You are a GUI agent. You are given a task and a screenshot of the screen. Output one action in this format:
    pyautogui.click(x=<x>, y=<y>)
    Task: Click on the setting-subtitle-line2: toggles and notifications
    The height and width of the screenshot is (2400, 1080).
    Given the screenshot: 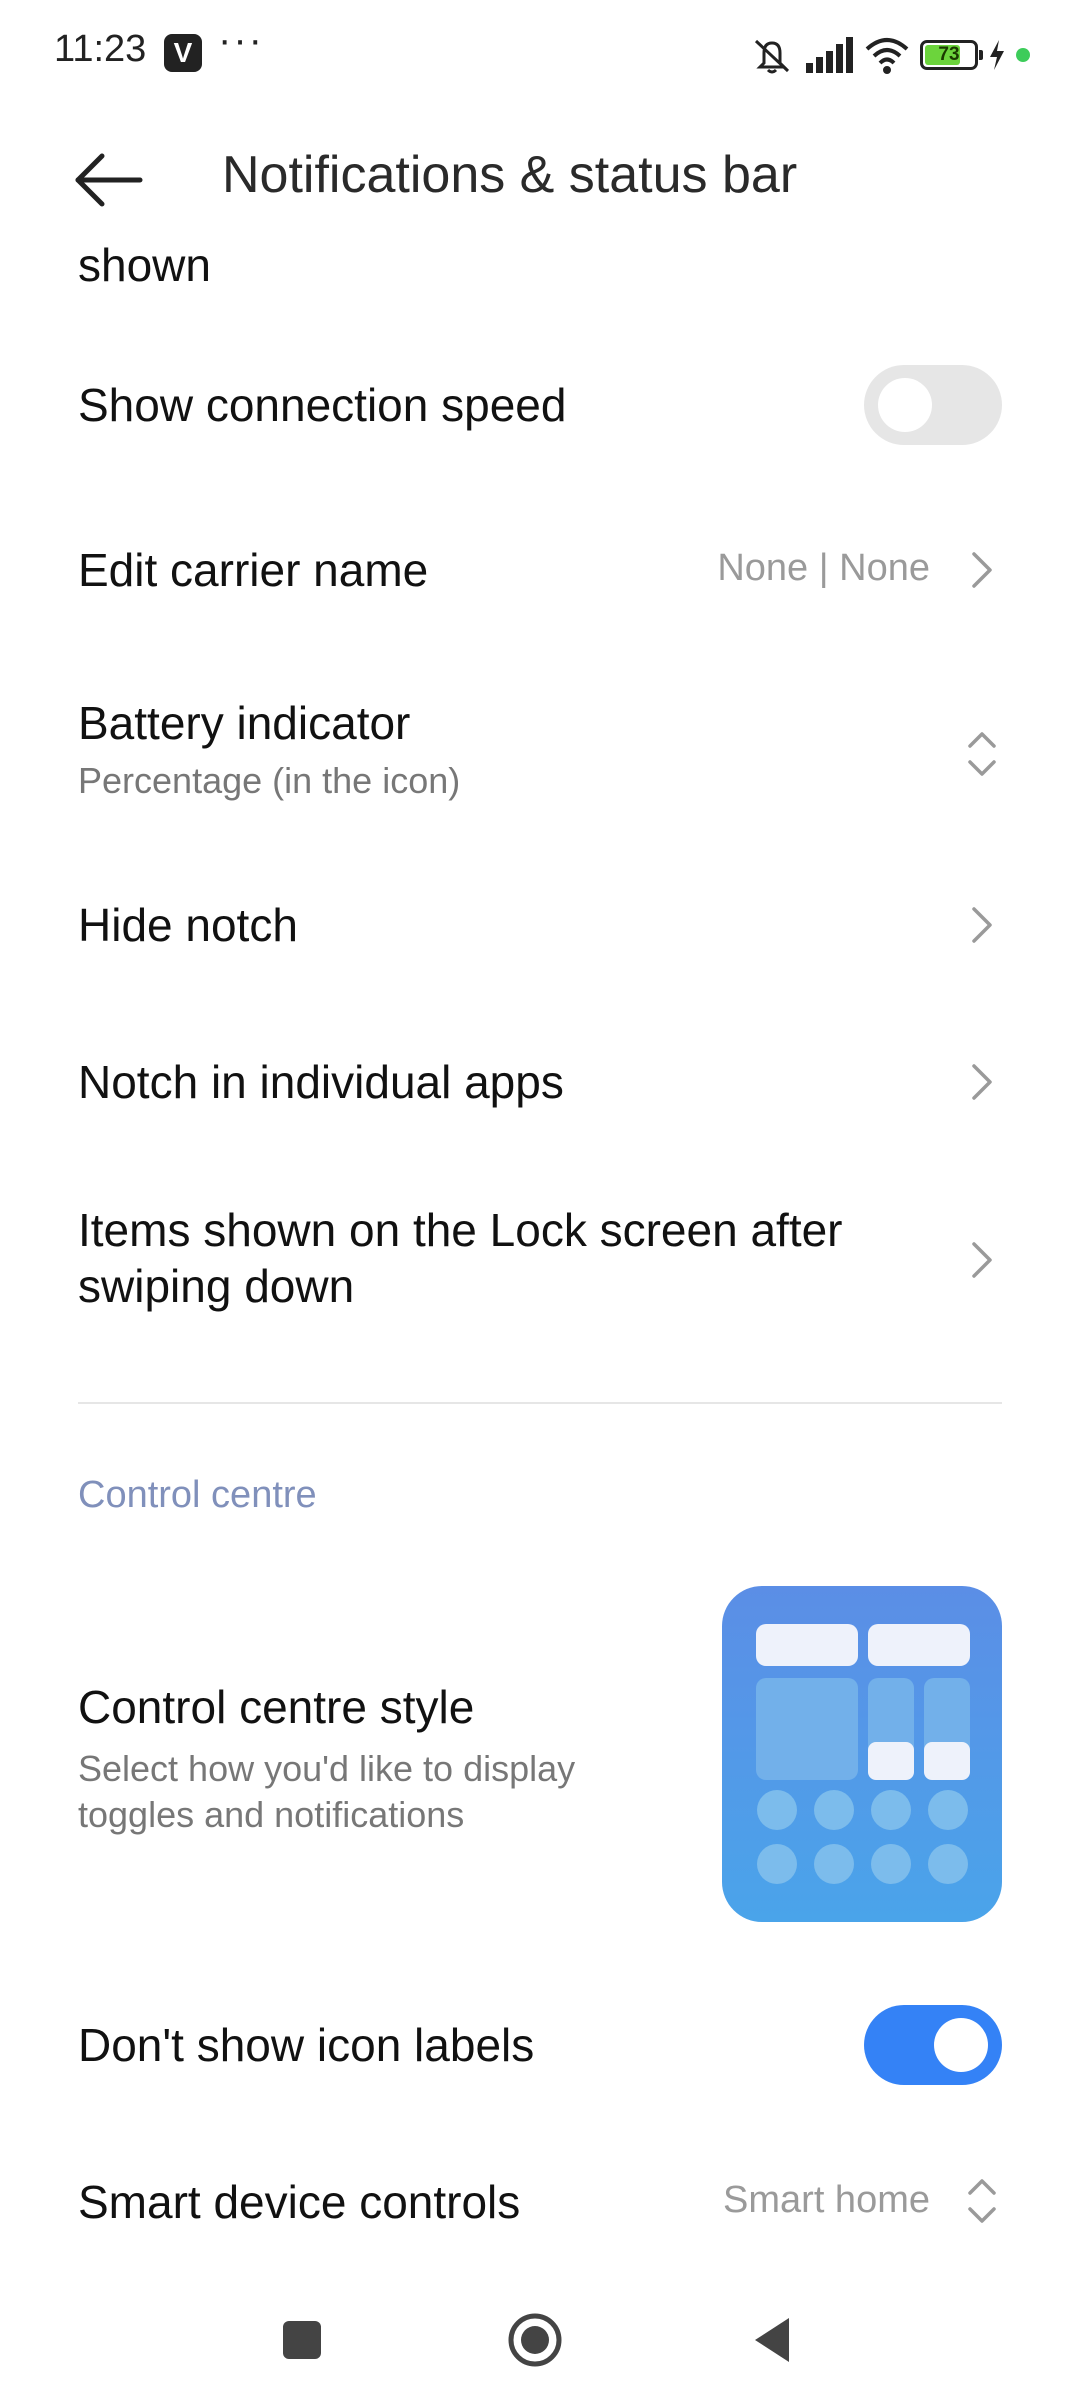 What is the action you would take?
    pyautogui.click(x=271, y=1814)
    